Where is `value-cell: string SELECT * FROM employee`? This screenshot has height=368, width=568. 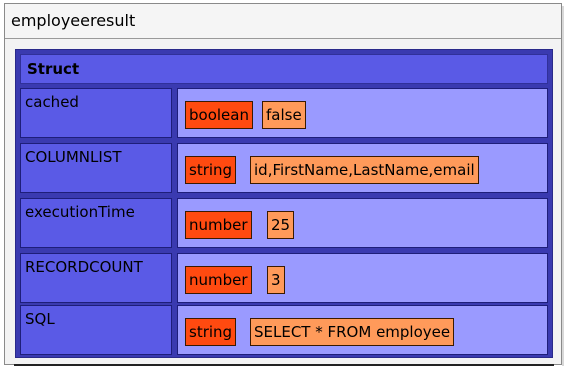 value-cell: string SELECT * FROM employee is located at coordinates (362, 330).